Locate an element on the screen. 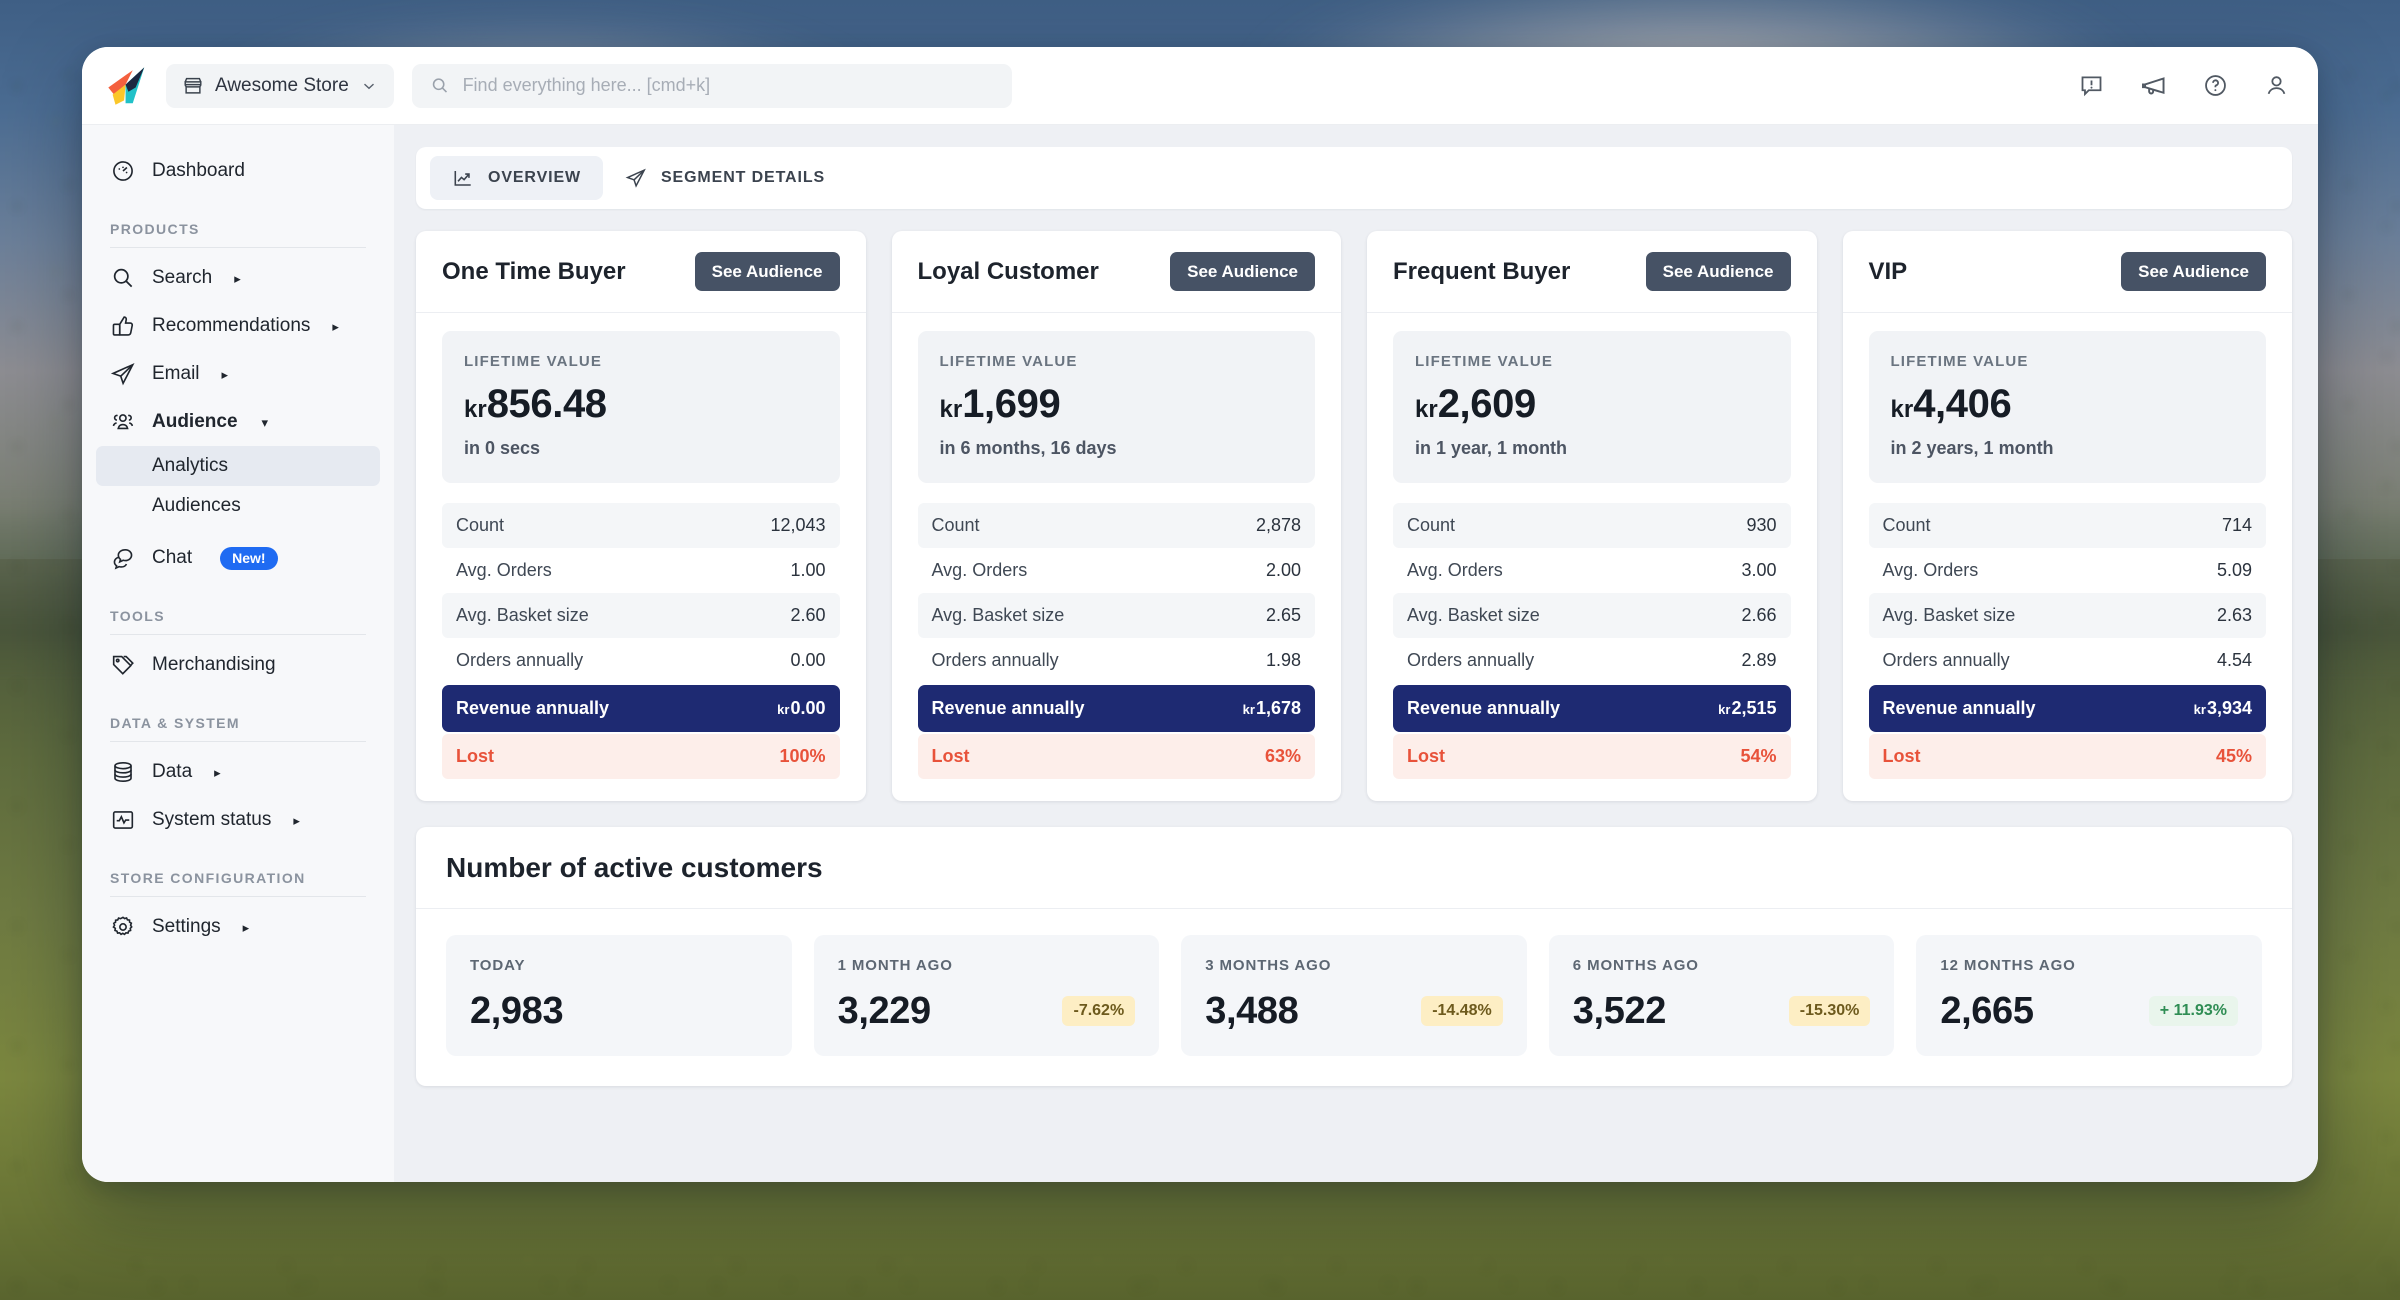 The height and width of the screenshot is (1300, 2400). lifetime-value-box: LIFETIME VALUE kr856.48 in 0 secs is located at coordinates (641, 407).